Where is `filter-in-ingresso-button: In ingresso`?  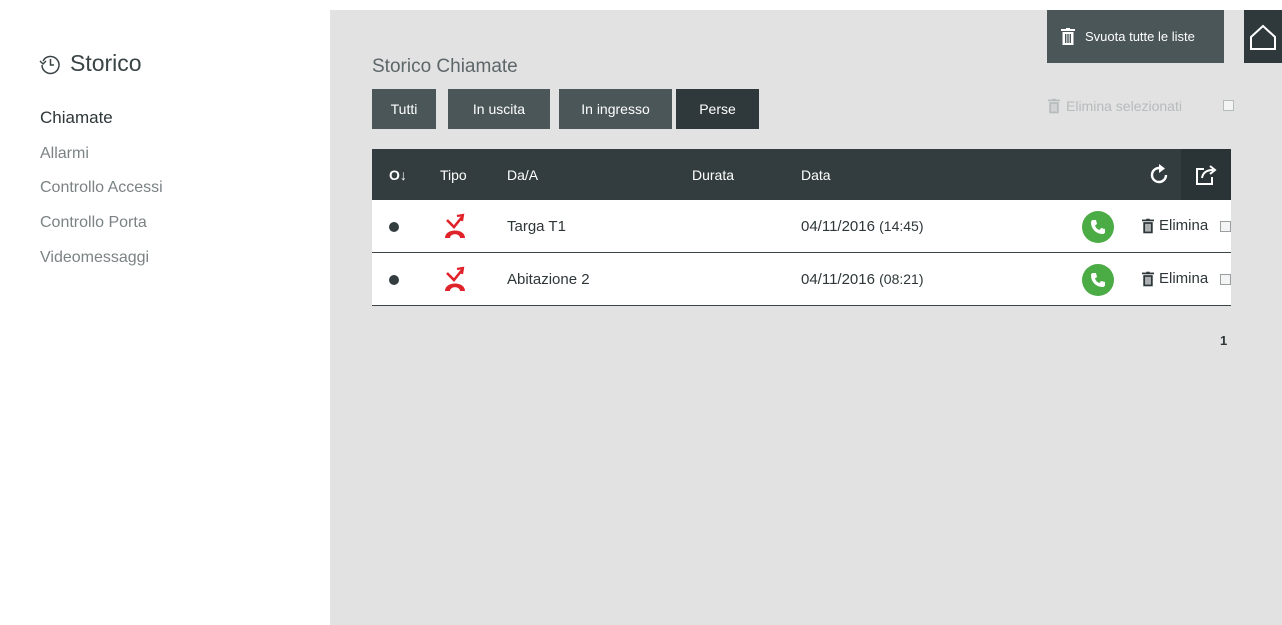
filter-in-ingresso-button: In ingresso is located at coordinates (615, 109).